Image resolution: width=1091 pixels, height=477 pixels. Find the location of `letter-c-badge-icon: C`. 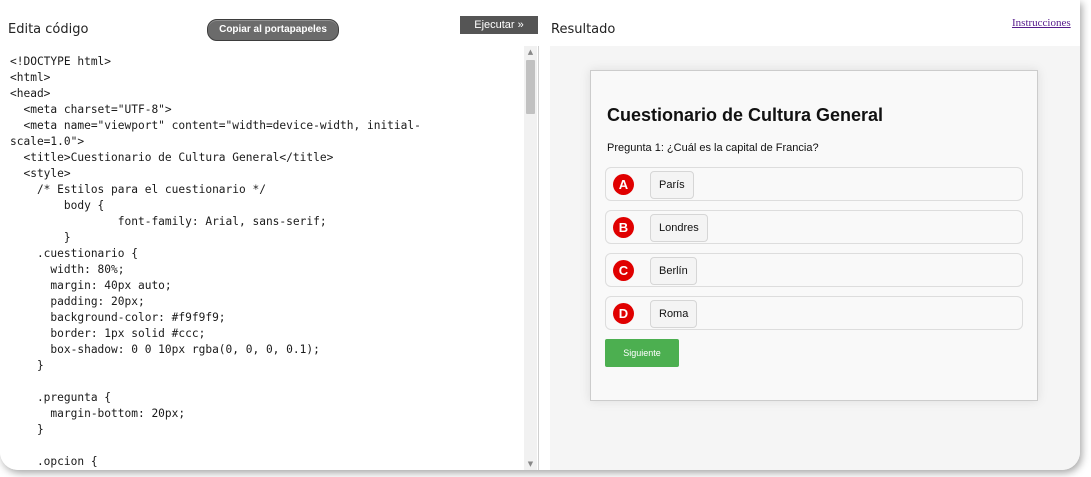

letter-c-badge-icon: C is located at coordinates (623, 270).